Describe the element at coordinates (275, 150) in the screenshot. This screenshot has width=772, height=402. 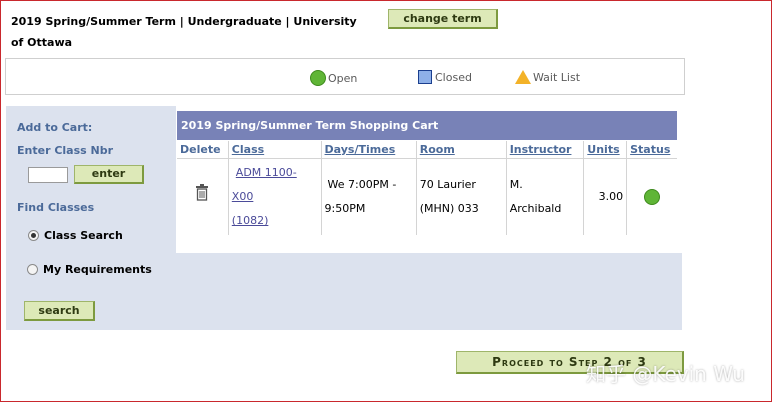
I see `column-header-class: Class` at that location.